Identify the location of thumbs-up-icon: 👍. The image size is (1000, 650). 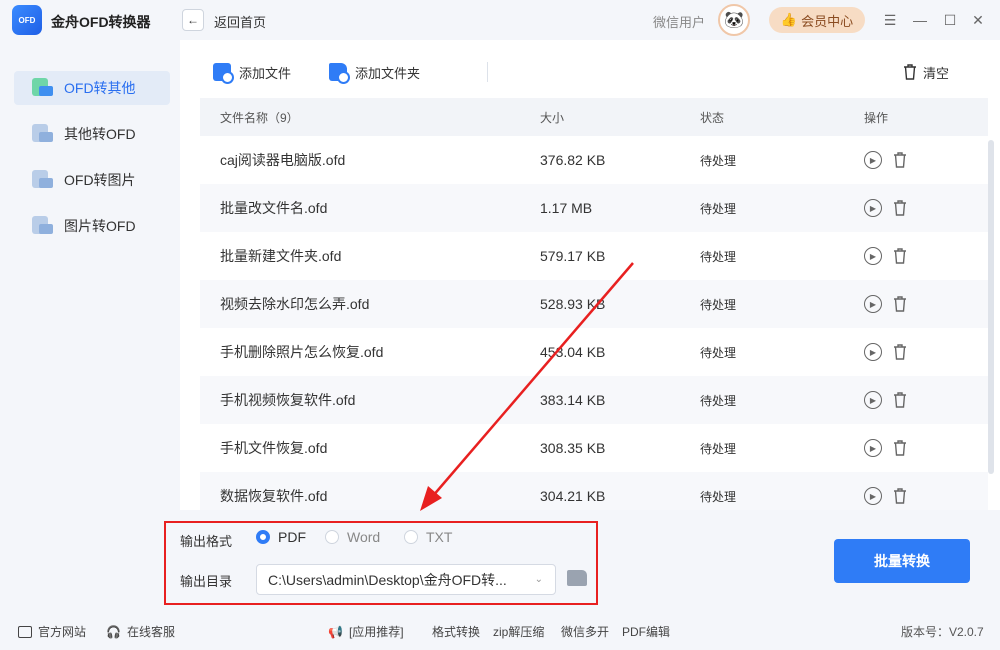
(789, 19).